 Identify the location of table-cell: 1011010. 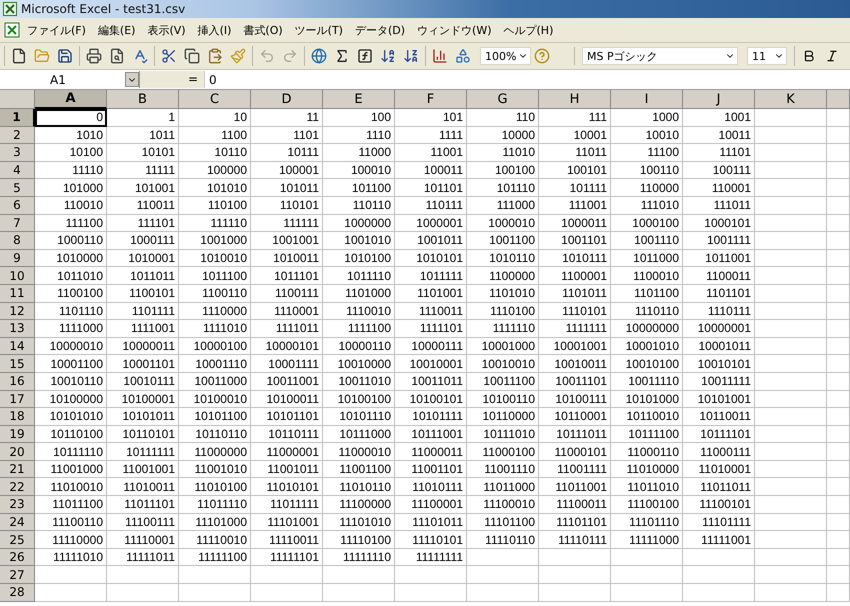
(71, 276).